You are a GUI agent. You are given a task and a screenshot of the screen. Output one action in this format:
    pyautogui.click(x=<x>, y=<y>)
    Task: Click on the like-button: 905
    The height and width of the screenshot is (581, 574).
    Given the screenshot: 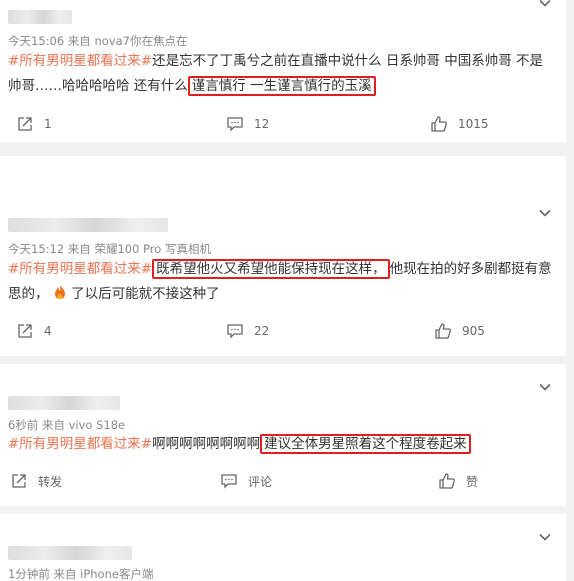 What is the action you would take?
    pyautogui.click(x=459, y=331)
    